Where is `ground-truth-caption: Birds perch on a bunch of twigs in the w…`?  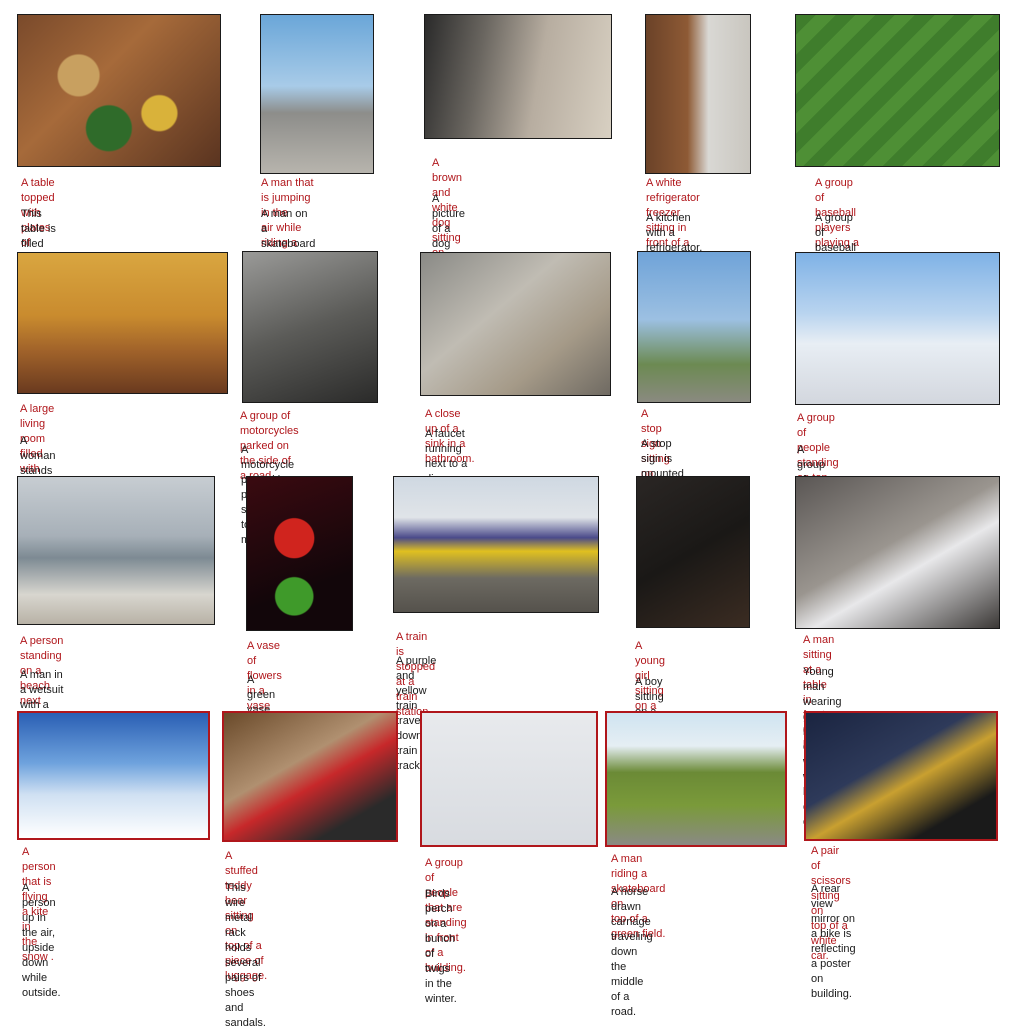
ground-truth-caption: Birds perch on a bunch of twigs in the w… is located at coordinates (441, 946).